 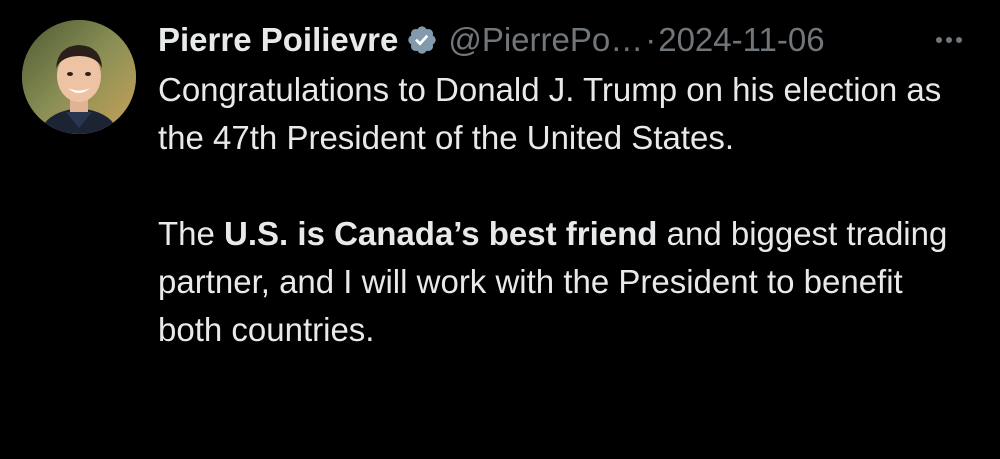 I want to click on author-display-name: Pierre Poilievre, so click(x=278, y=40).